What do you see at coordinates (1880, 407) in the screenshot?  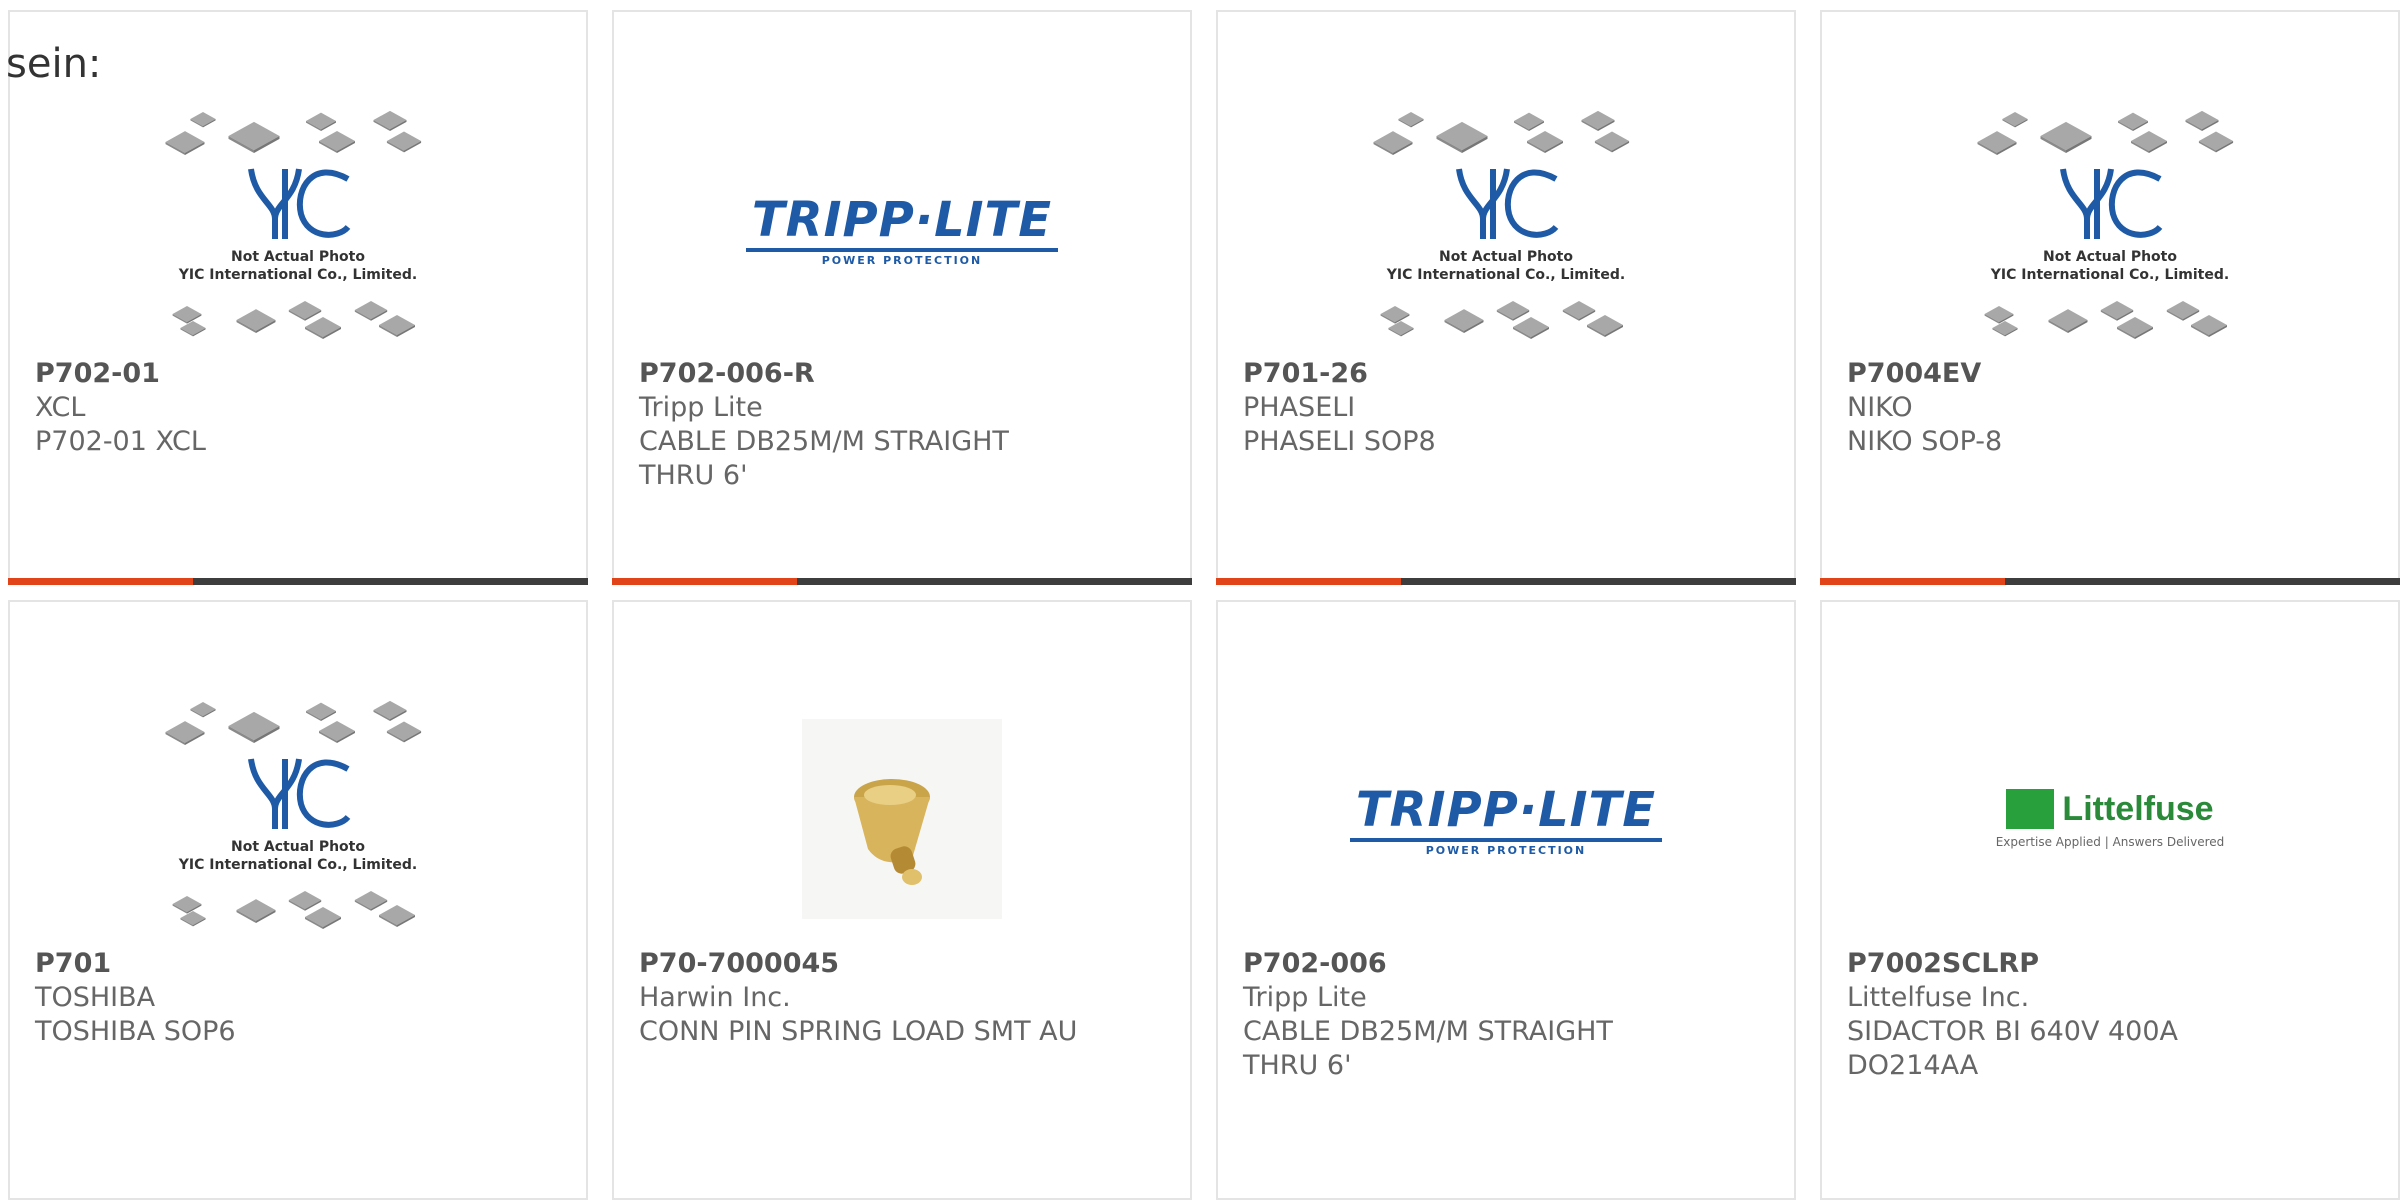 I see `manufacturer: NIKO` at bounding box center [1880, 407].